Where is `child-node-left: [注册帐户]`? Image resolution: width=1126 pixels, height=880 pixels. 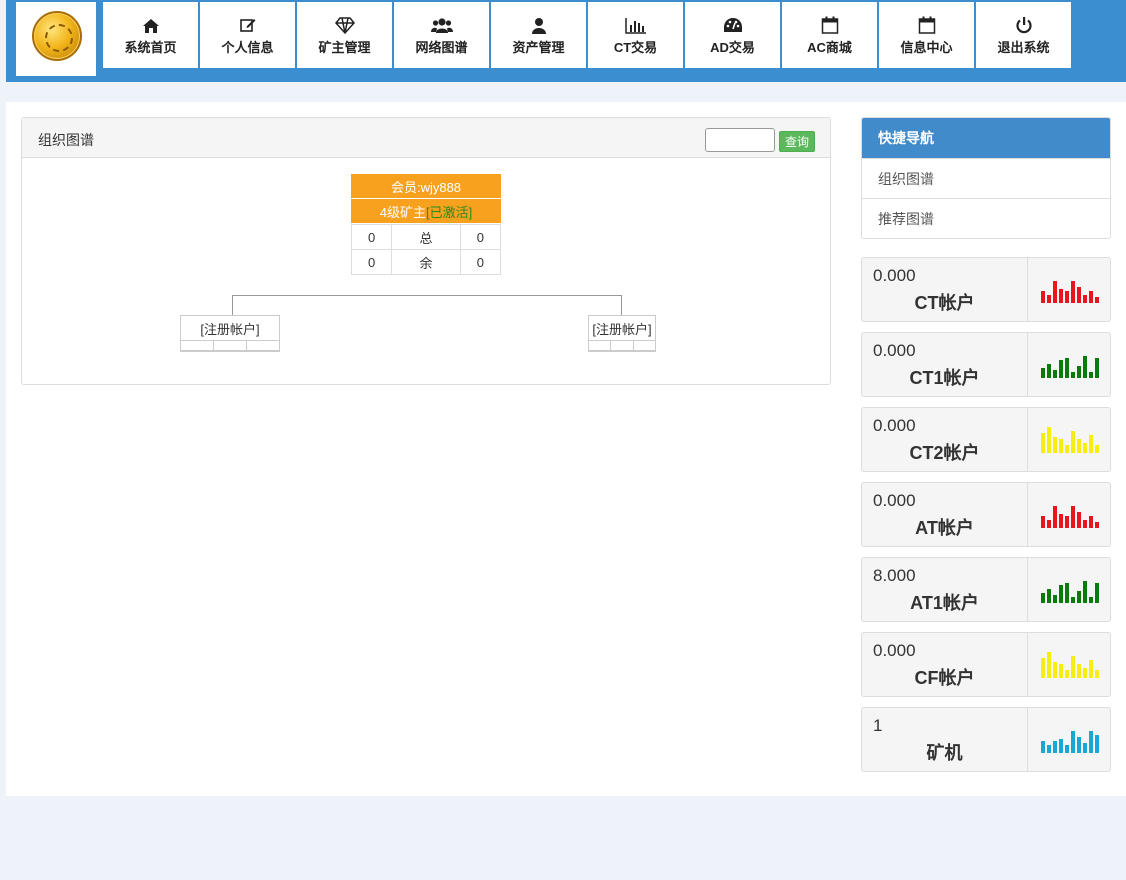
child-node-left: [注册帐户] is located at coordinates (230, 333).